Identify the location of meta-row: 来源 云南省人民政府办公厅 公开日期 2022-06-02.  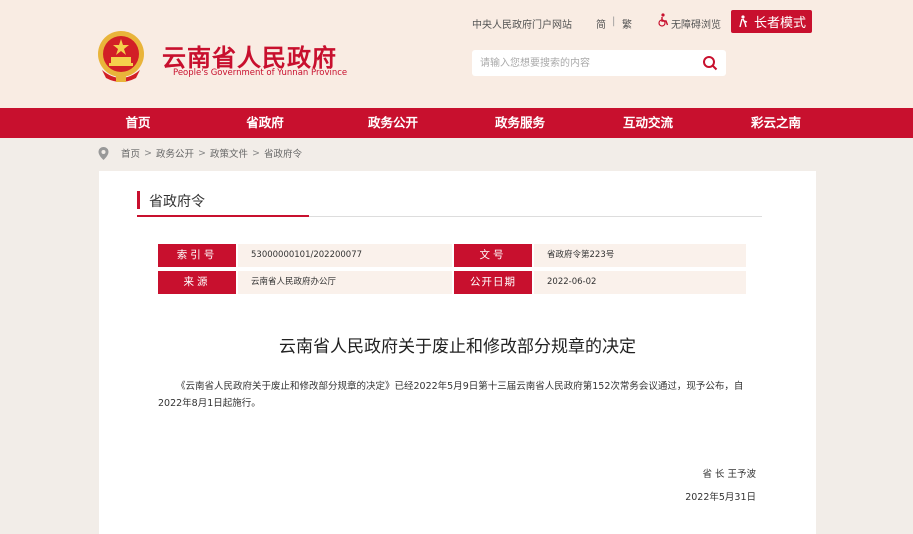
(452, 282).